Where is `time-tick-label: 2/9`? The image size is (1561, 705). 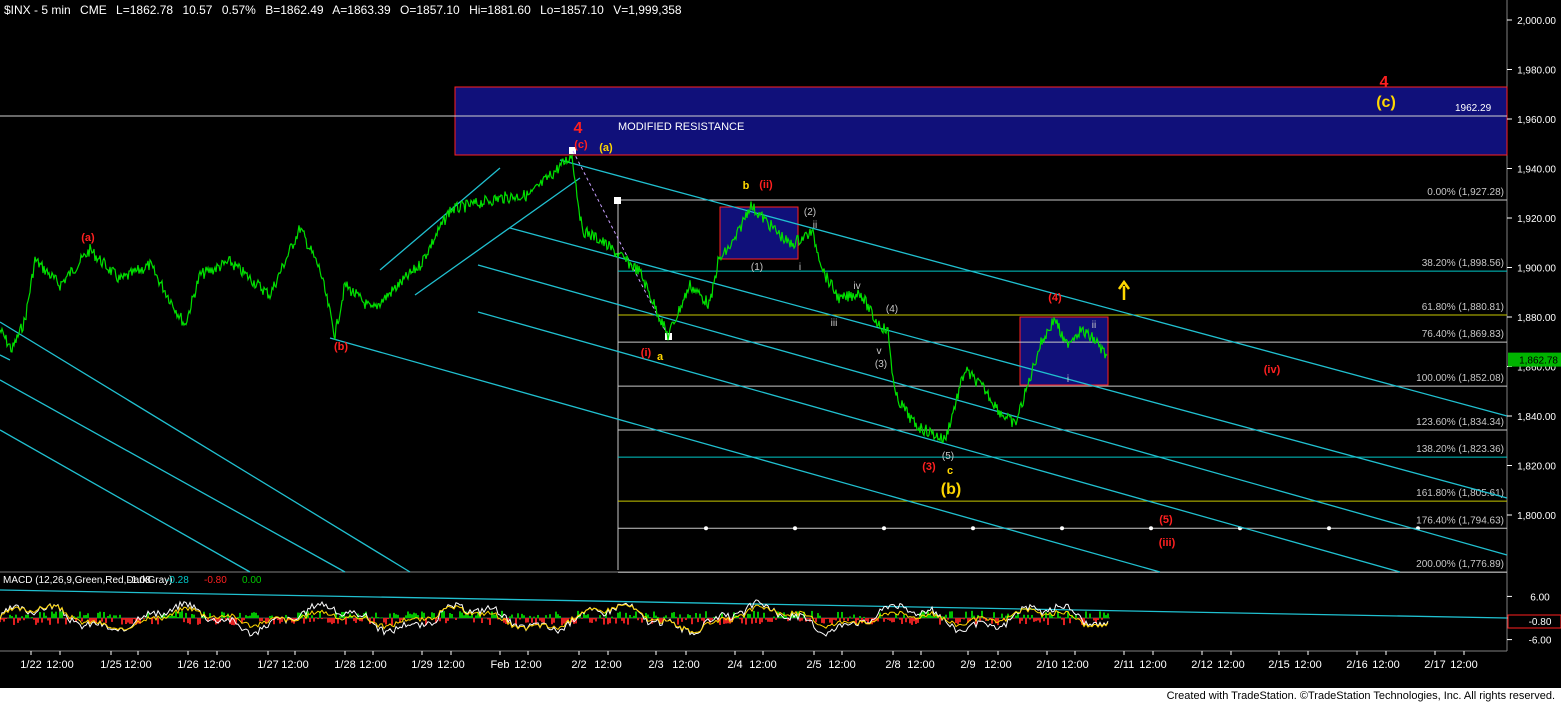
time-tick-label: 2/9 is located at coordinates (967, 665).